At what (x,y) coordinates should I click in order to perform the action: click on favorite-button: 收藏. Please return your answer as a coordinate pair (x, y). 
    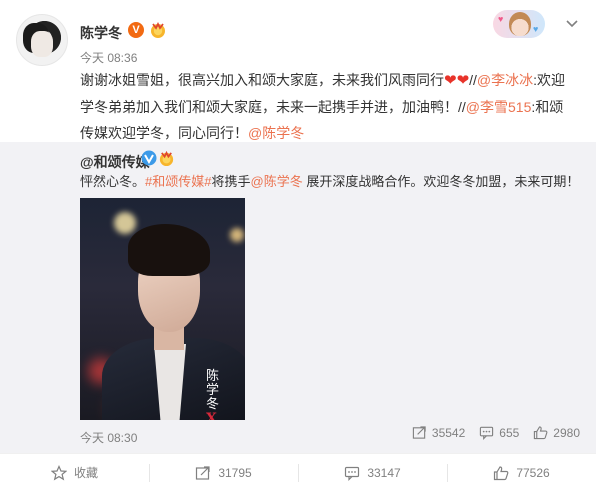
    Looking at the image, I should click on (74, 472).